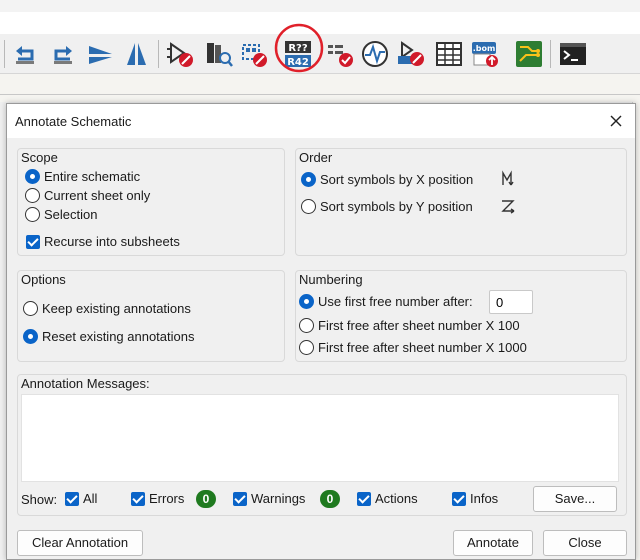 This screenshot has width=640, height=560. I want to click on filter-errors-label: Errors, so click(167, 498).